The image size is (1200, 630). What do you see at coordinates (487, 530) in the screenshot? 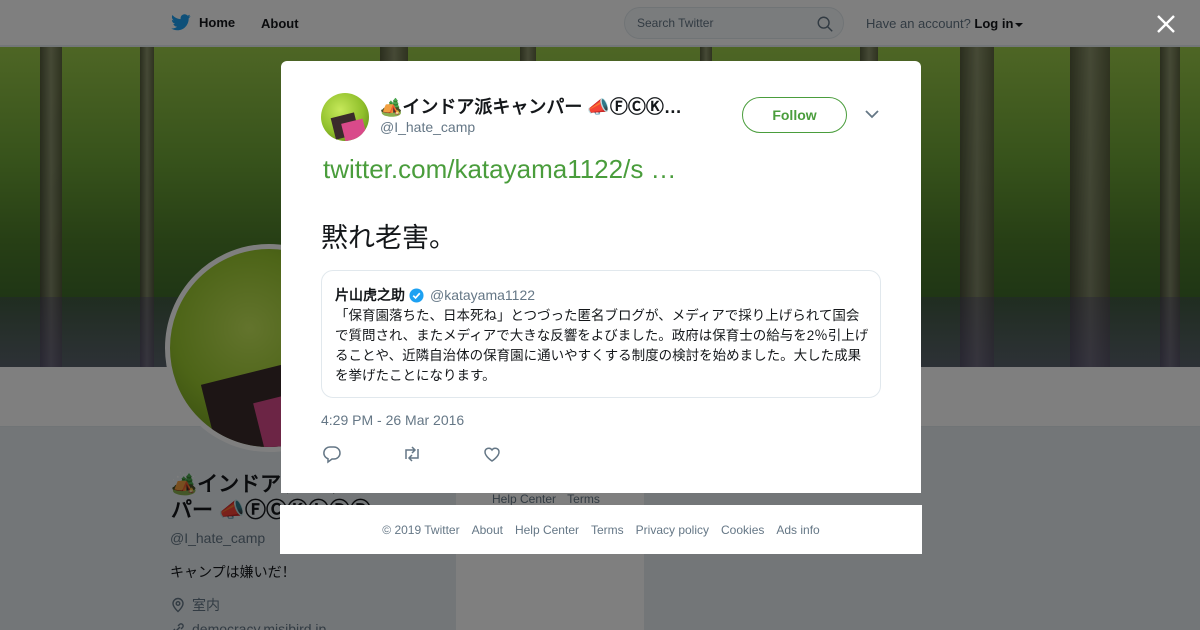
I see `footer-link-about: About` at bounding box center [487, 530].